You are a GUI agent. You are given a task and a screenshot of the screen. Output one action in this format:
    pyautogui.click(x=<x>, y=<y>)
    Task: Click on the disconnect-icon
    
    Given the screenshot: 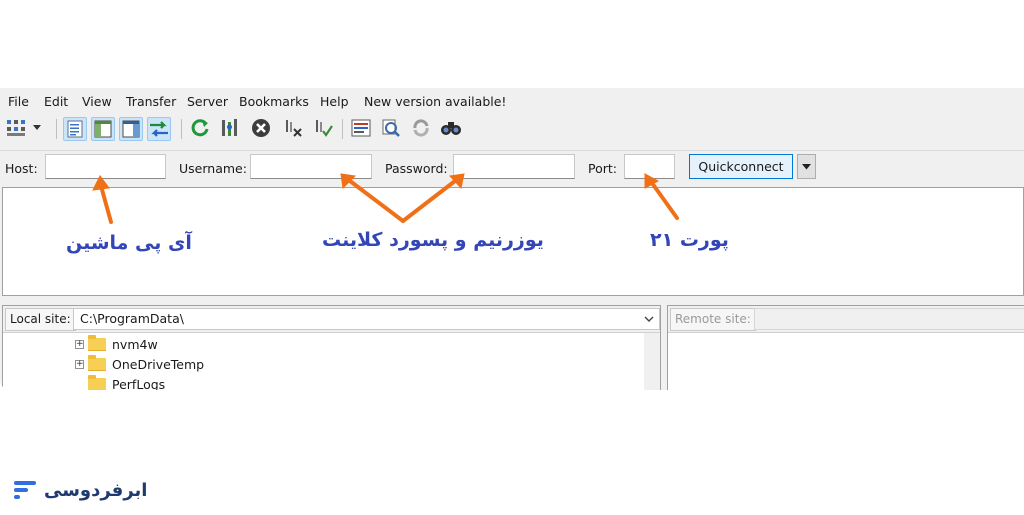 What is the action you would take?
    pyautogui.click(x=293, y=128)
    